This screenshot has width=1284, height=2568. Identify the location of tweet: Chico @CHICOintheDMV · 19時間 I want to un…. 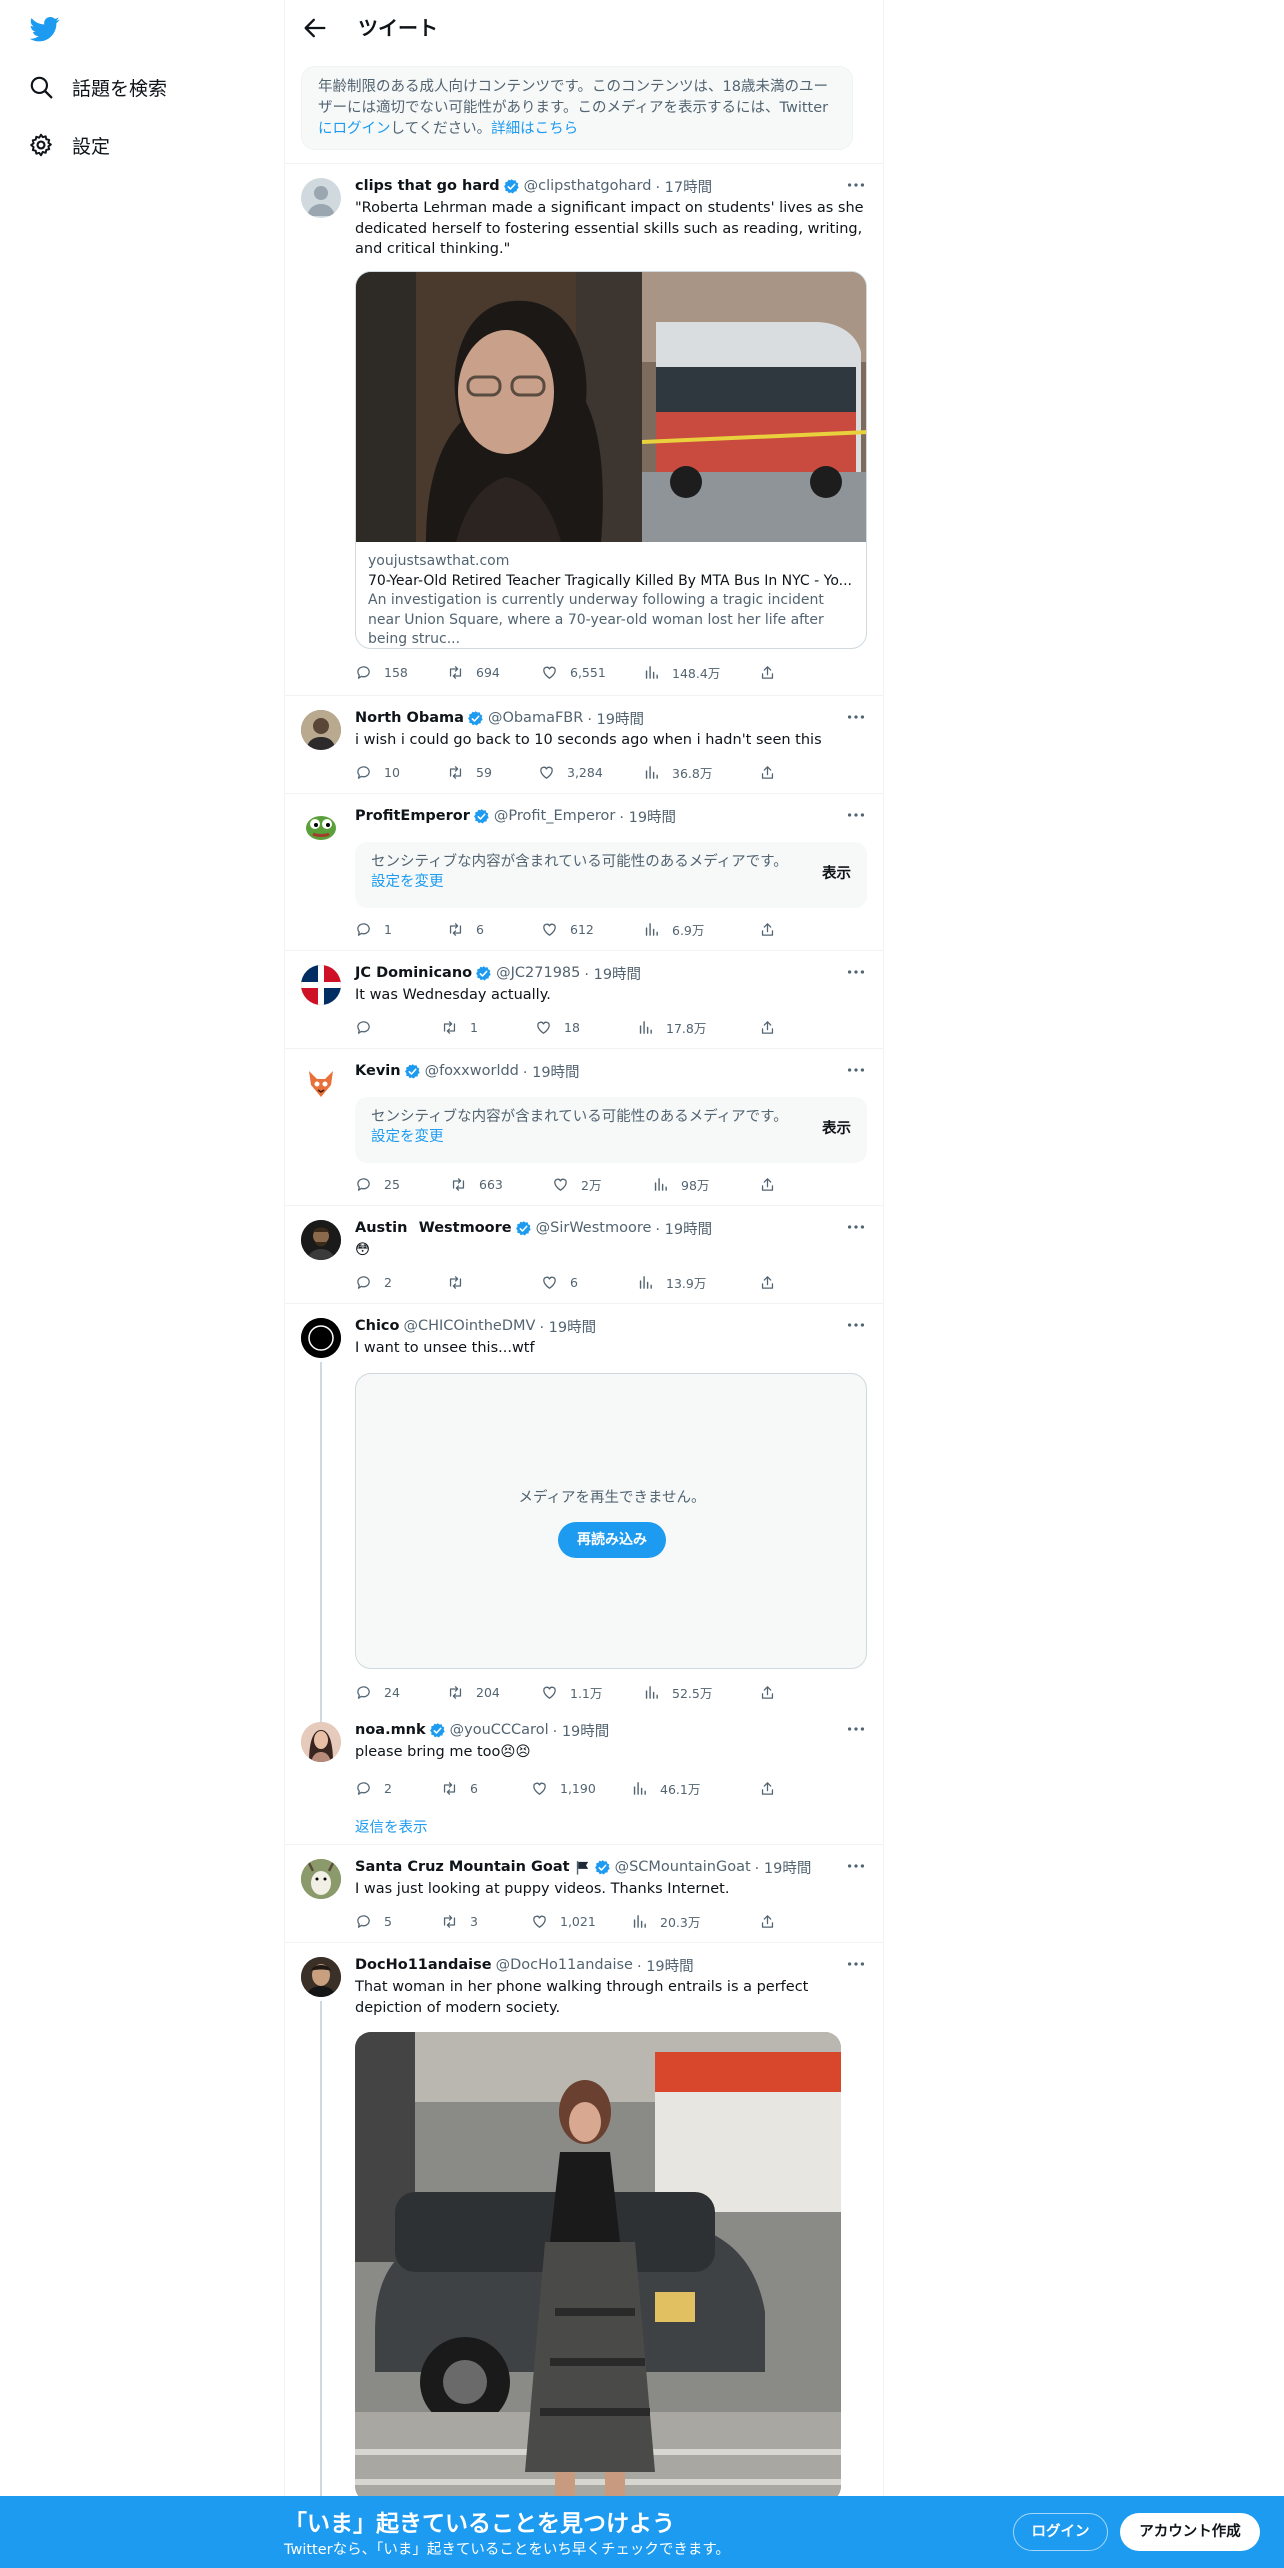
(584, 1506).